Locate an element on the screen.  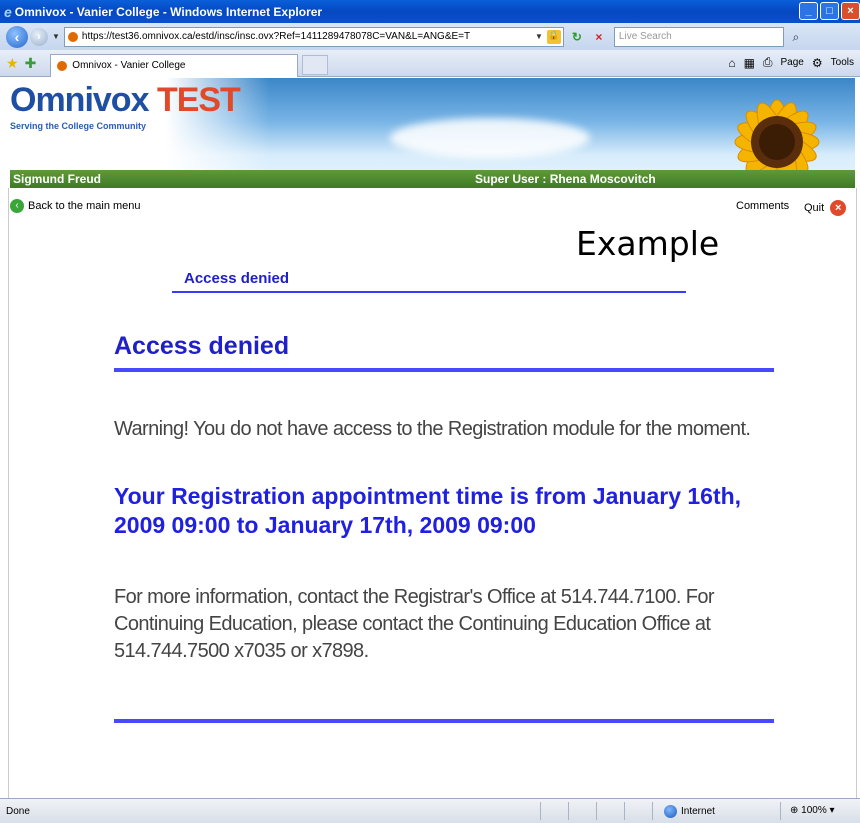
tab-omnivox: Omnivox - Vanier College is located at coordinates (174, 65).